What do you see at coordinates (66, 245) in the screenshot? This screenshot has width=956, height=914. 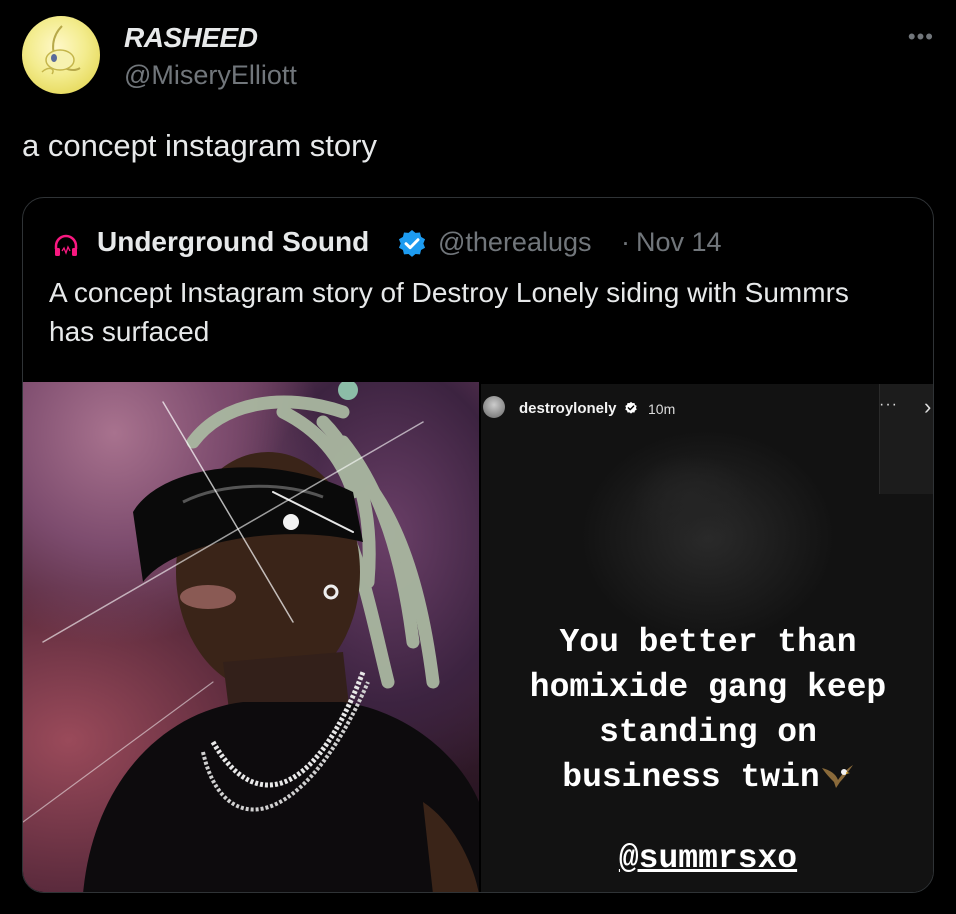 I see `headphones-icon` at bounding box center [66, 245].